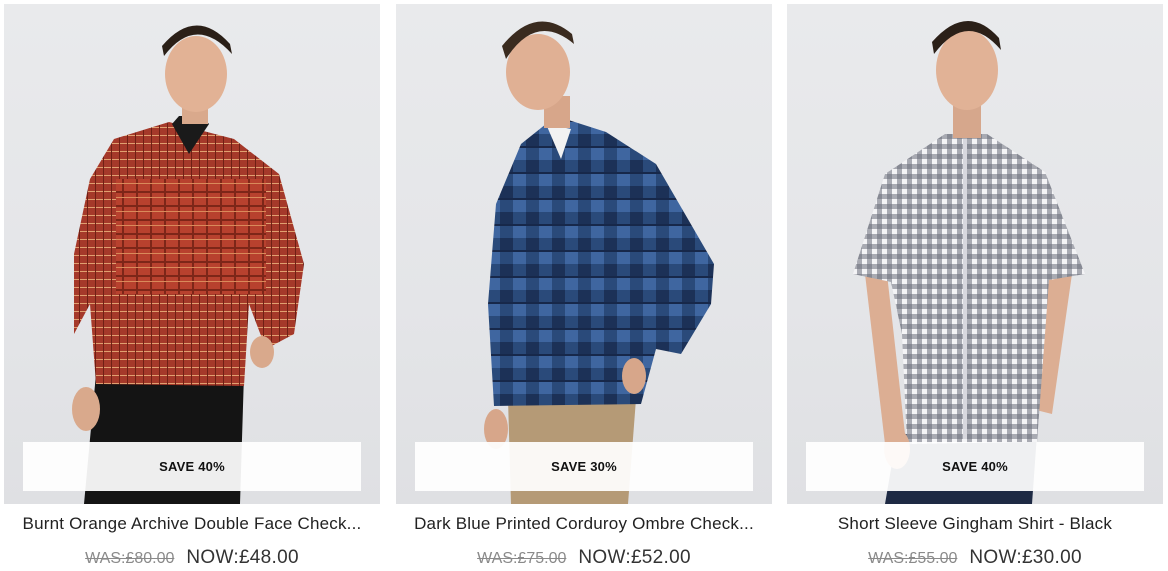  What do you see at coordinates (634, 557) in the screenshot?
I see `now-price: NOW:£52.00` at bounding box center [634, 557].